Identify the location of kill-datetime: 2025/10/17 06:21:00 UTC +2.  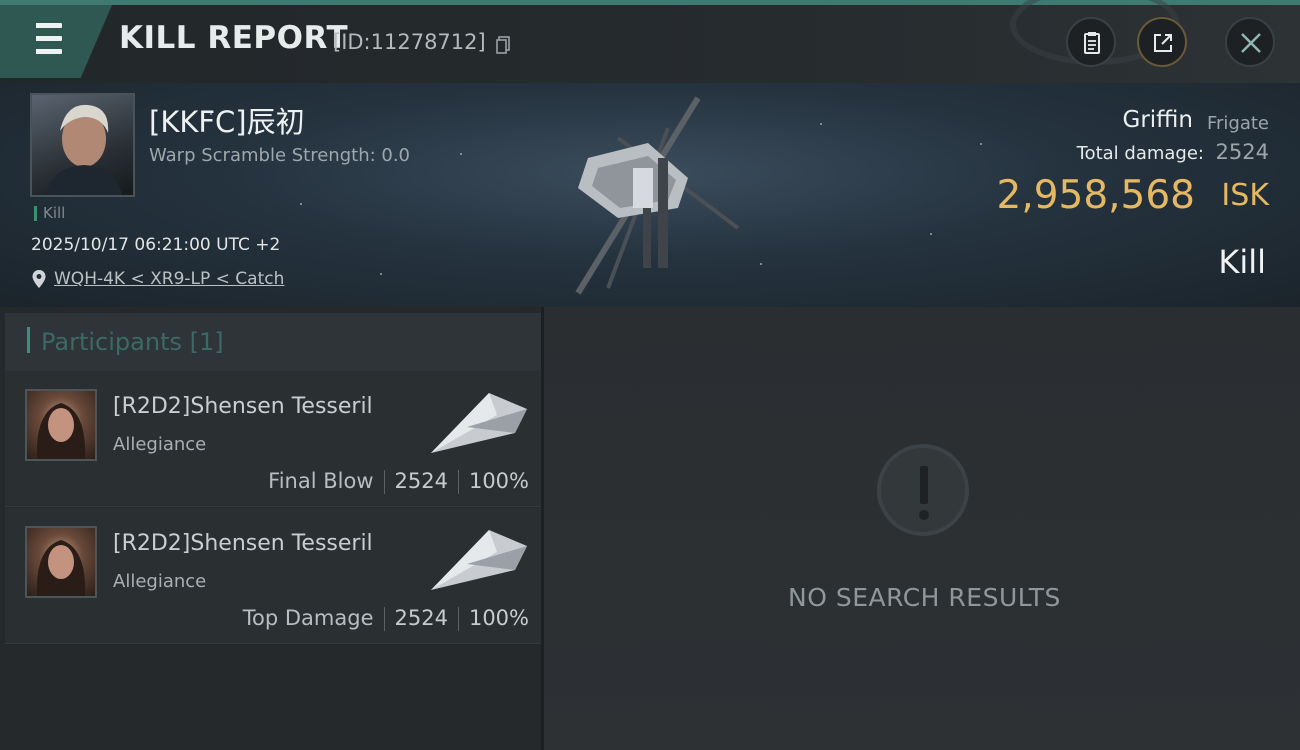
(156, 245).